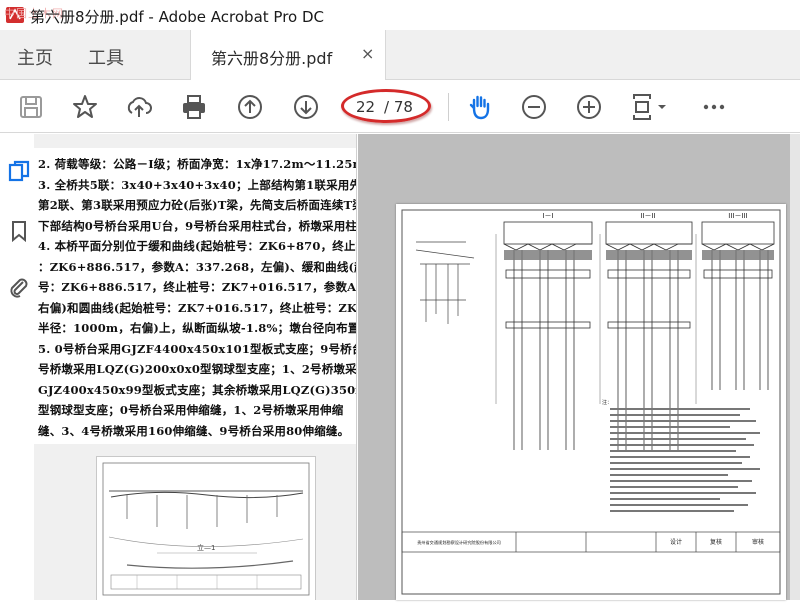  Describe the element at coordinates (480, 107) in the screenshot. I see `hand-icon` at that location.